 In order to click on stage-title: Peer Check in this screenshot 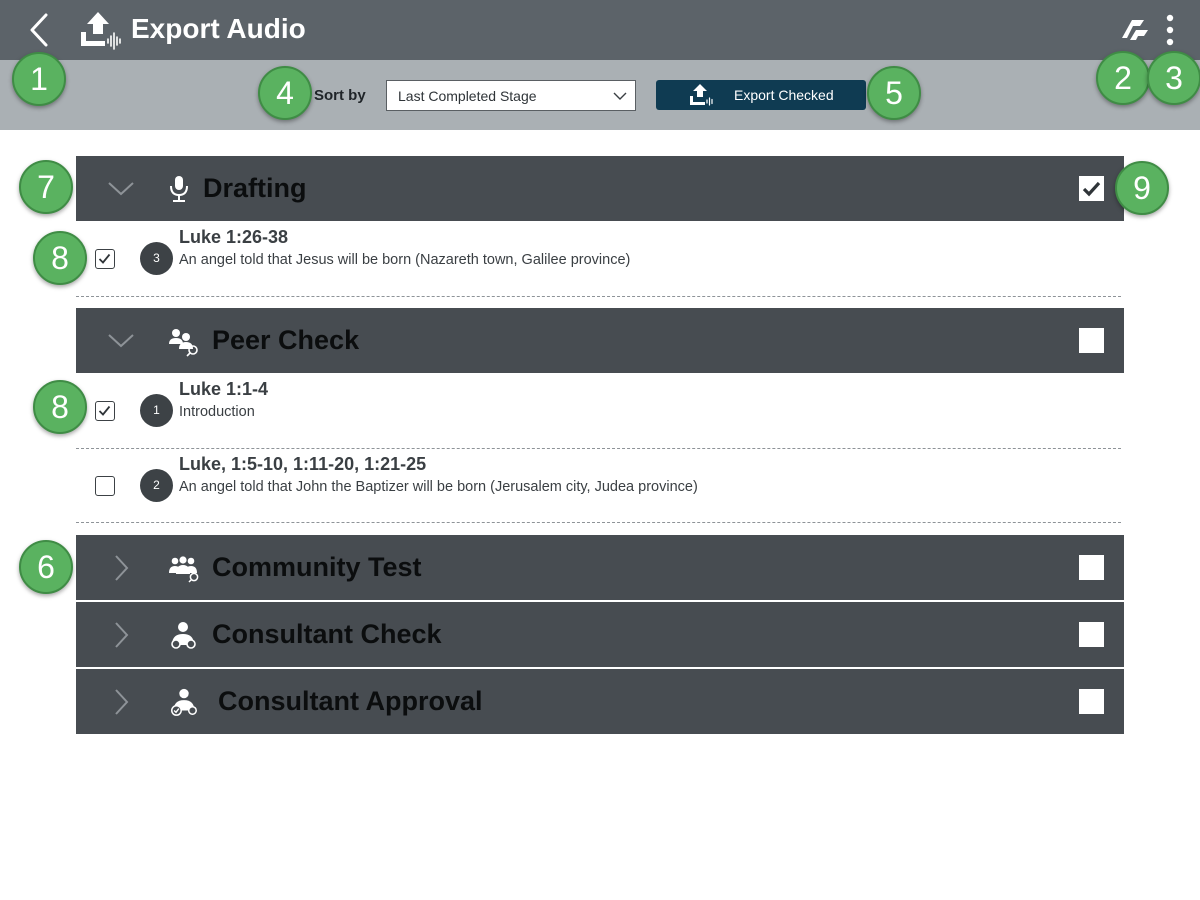, I will do `click(286, 340)`.